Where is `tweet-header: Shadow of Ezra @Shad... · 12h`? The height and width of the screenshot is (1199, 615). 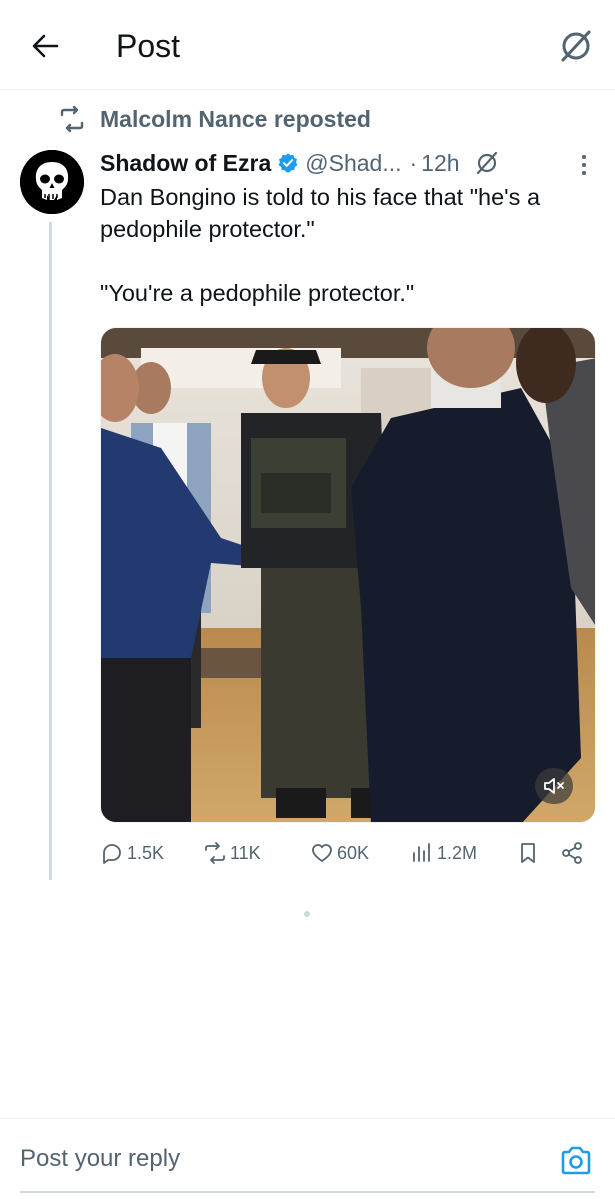
tweet-header: Shadow of Ezra @Shad... · 12h is located at coordinates (300, 163).